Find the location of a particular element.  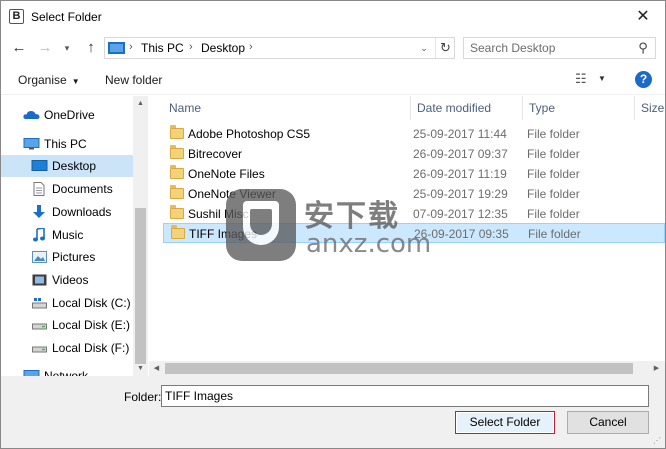

cancel-button: Cancel is located at coordinates (608, 422).